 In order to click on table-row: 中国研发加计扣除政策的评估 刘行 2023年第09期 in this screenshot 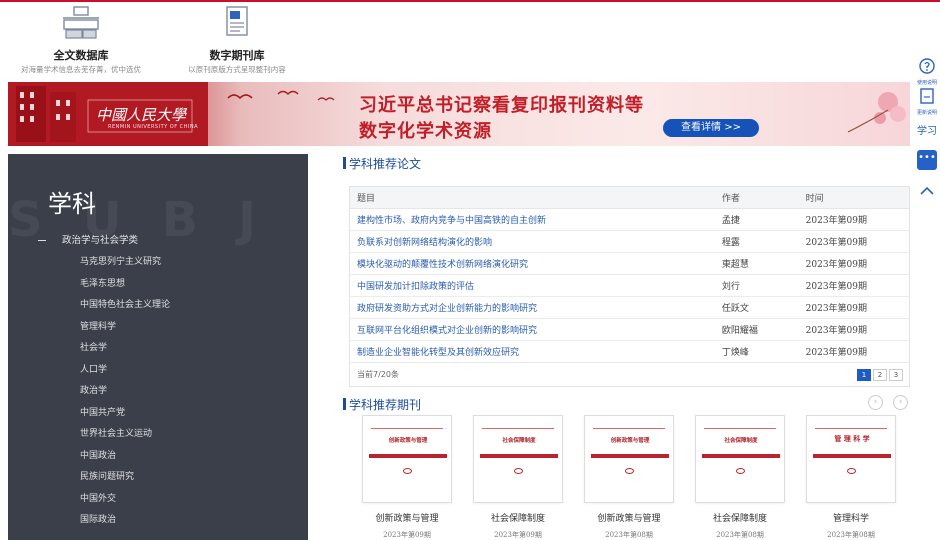, I will do `click(629, 285)`.